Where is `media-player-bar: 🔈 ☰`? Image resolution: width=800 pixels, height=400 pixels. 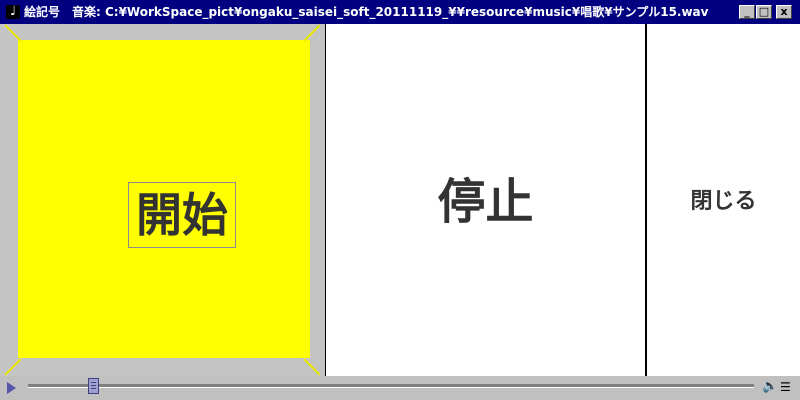 media-player-bar: 🔈 ☰ is located at coordinates (400, 388).